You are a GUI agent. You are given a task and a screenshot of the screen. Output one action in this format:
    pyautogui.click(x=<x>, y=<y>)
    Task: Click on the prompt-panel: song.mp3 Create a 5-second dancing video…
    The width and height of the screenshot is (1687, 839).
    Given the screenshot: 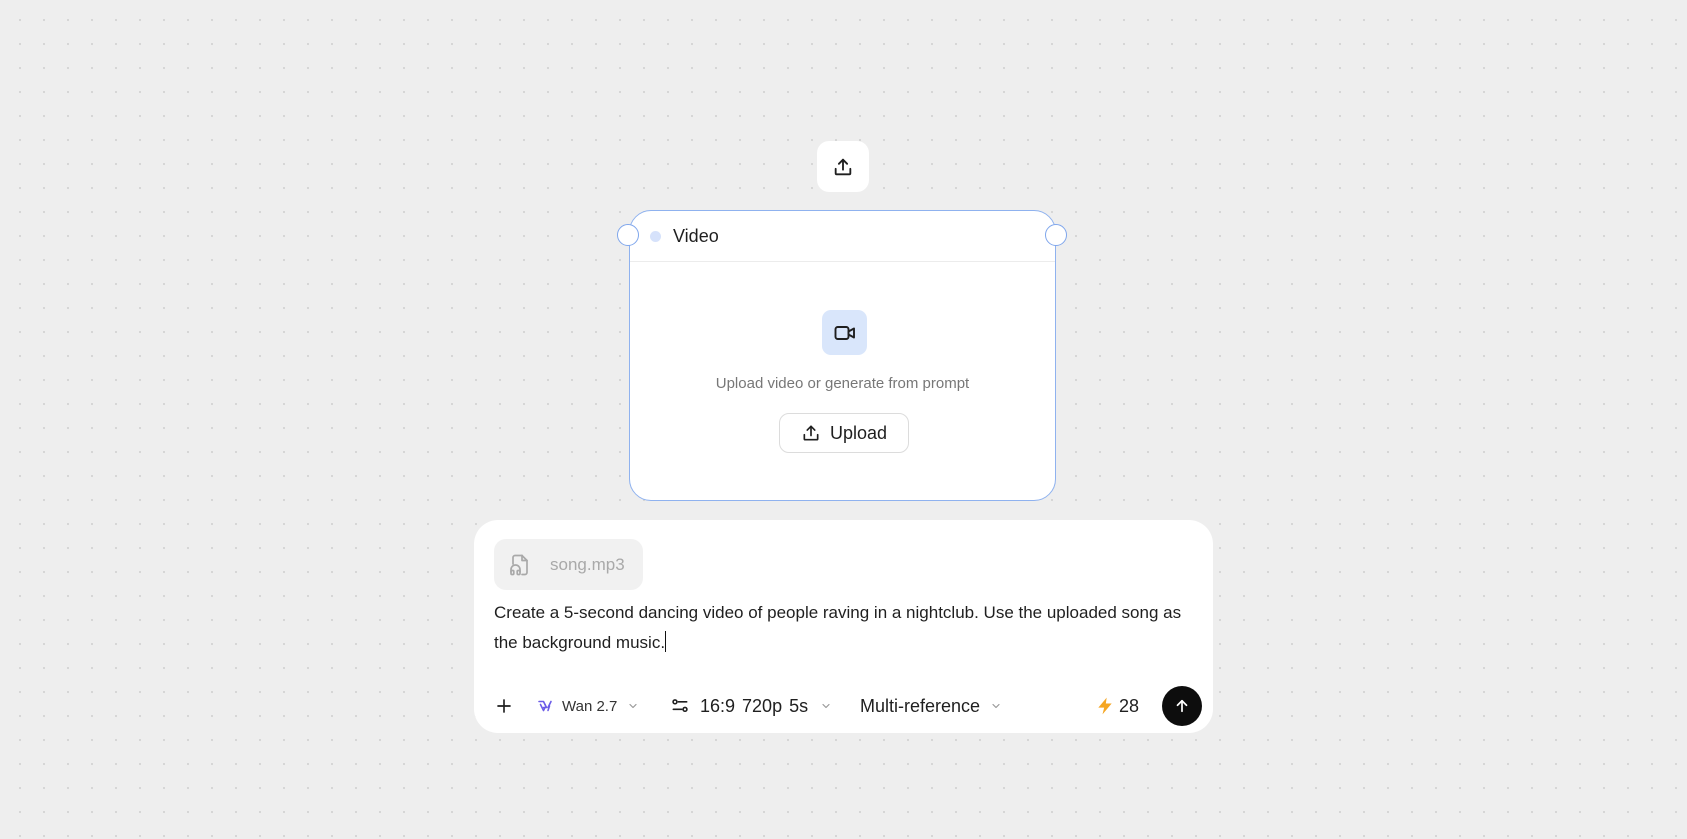 What is the action you would take?
    pyautogui.click(x=843, y=626)
    